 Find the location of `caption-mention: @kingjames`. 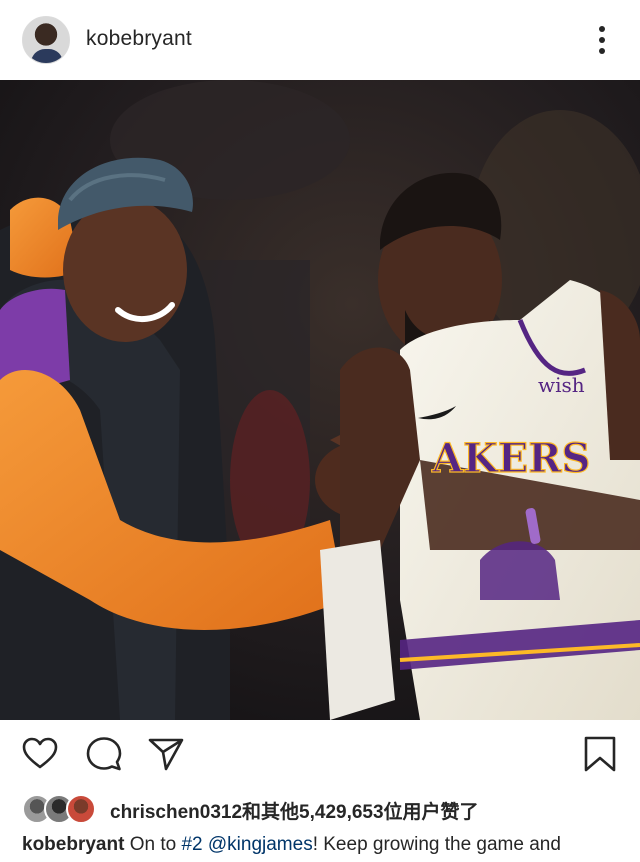

caption-mention: @kingjames is located at coordinates (260, 844).